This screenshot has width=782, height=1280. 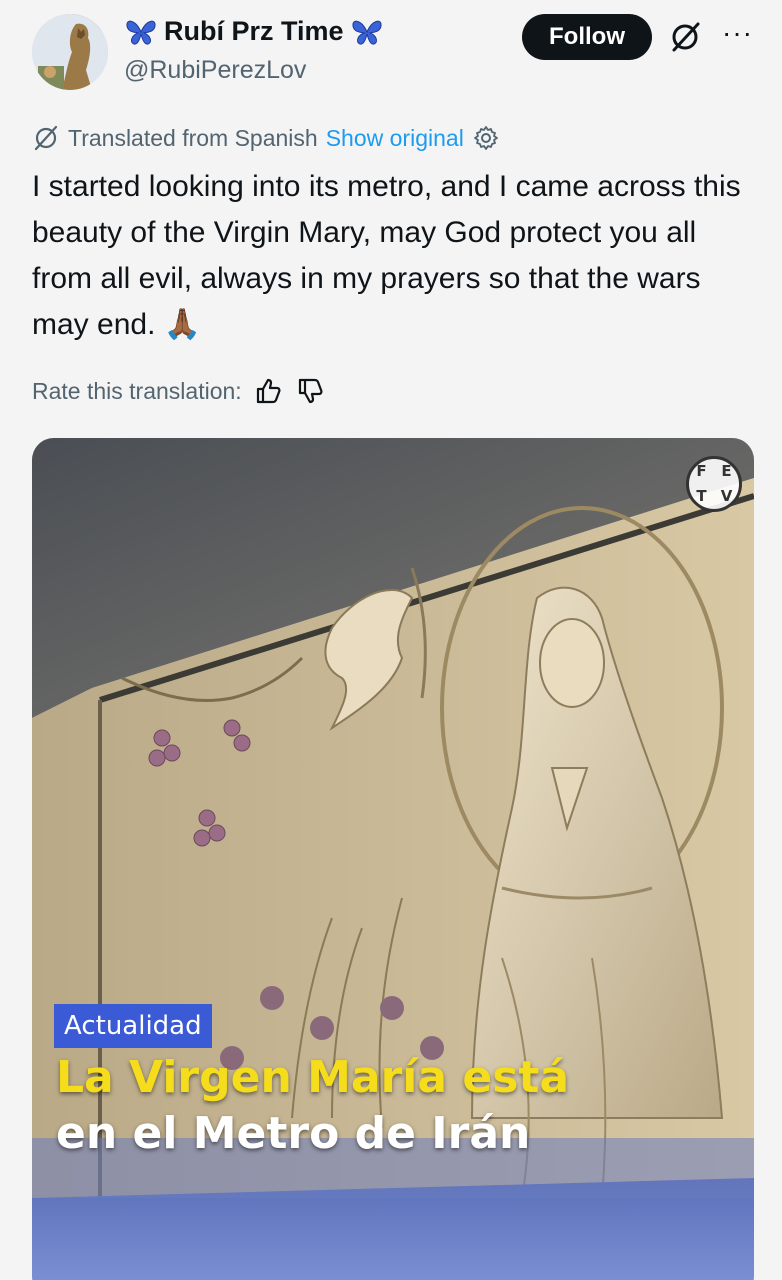 What do you see at coordinates (46, 138) in the screenshot?
I see `translate-icon` at bounding box center [46, 138].